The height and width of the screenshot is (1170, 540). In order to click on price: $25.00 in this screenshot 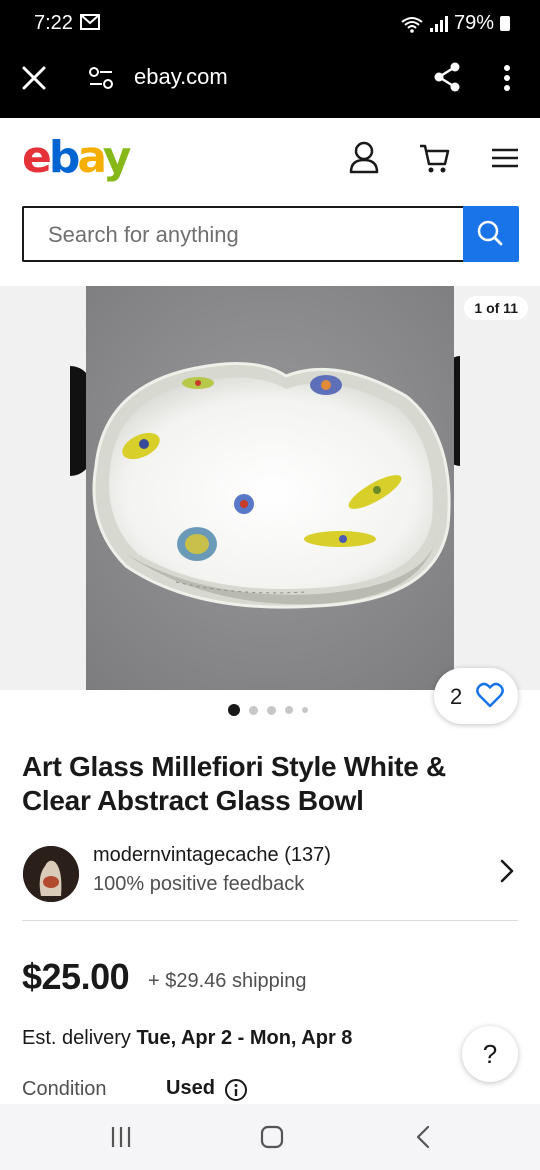, I will do `click(76, 976)`.